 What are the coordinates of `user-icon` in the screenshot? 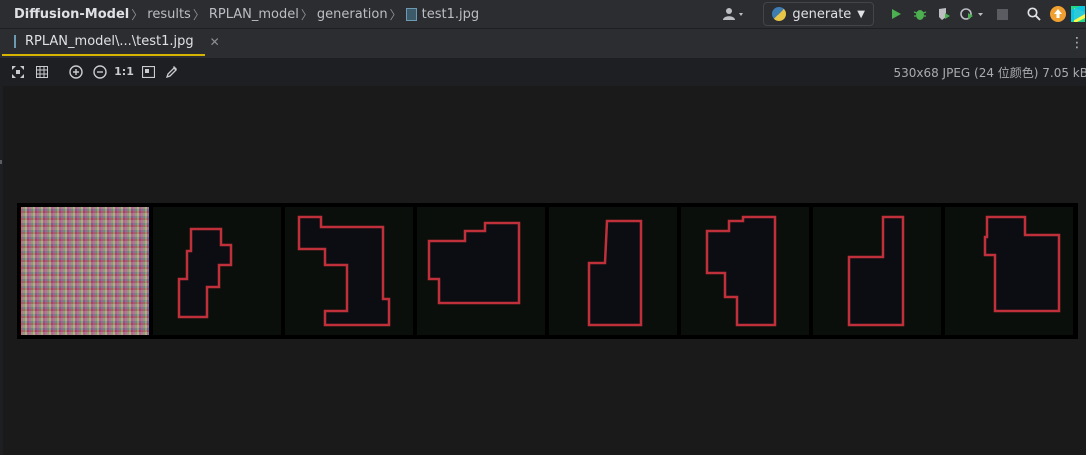 It's located at (733, 14).